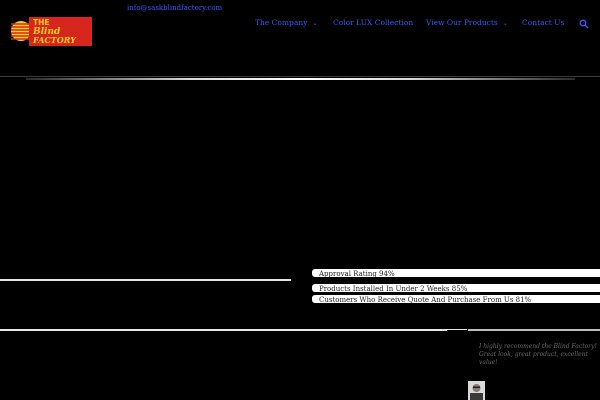 The height and width of the screenshot is (400, 600). Describe the element at coordinates (476, 390) in the screenshot. I see `avatar` at that location.